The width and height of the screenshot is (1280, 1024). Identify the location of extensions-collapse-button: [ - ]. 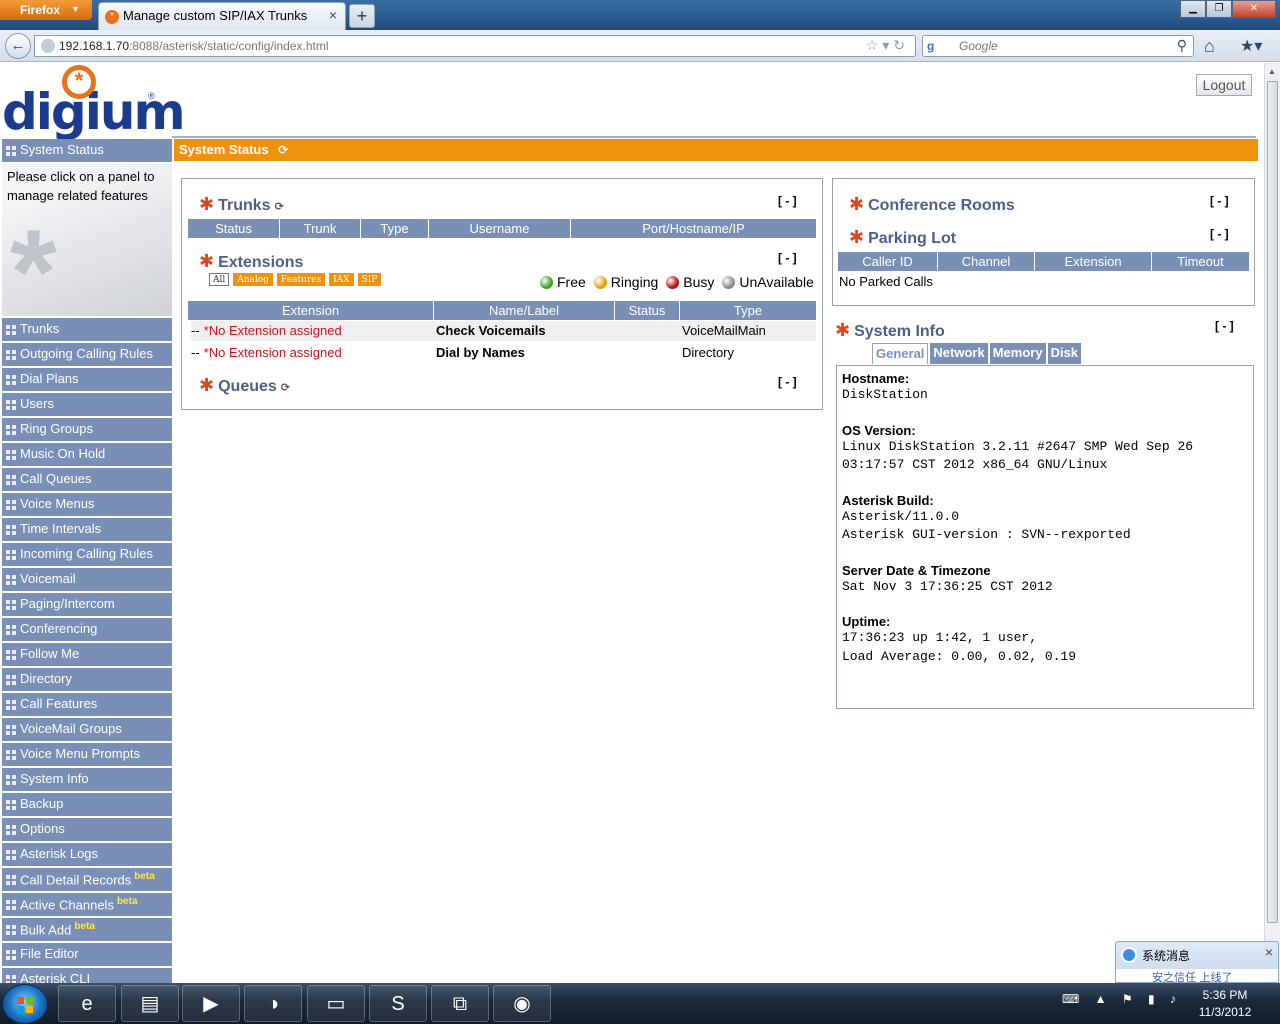
(787, 258).